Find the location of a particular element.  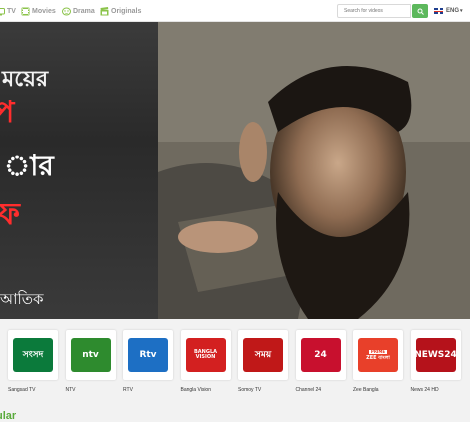

mask-icon is located at coordinates (66, 11).